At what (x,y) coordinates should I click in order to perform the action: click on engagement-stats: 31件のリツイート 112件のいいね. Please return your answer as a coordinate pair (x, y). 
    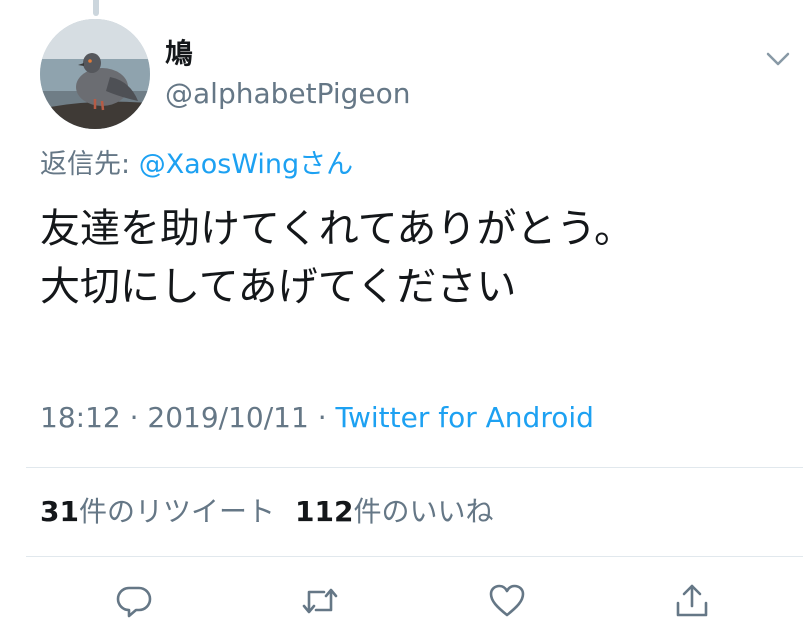
    Looking at the image, I should click on (266, 512).